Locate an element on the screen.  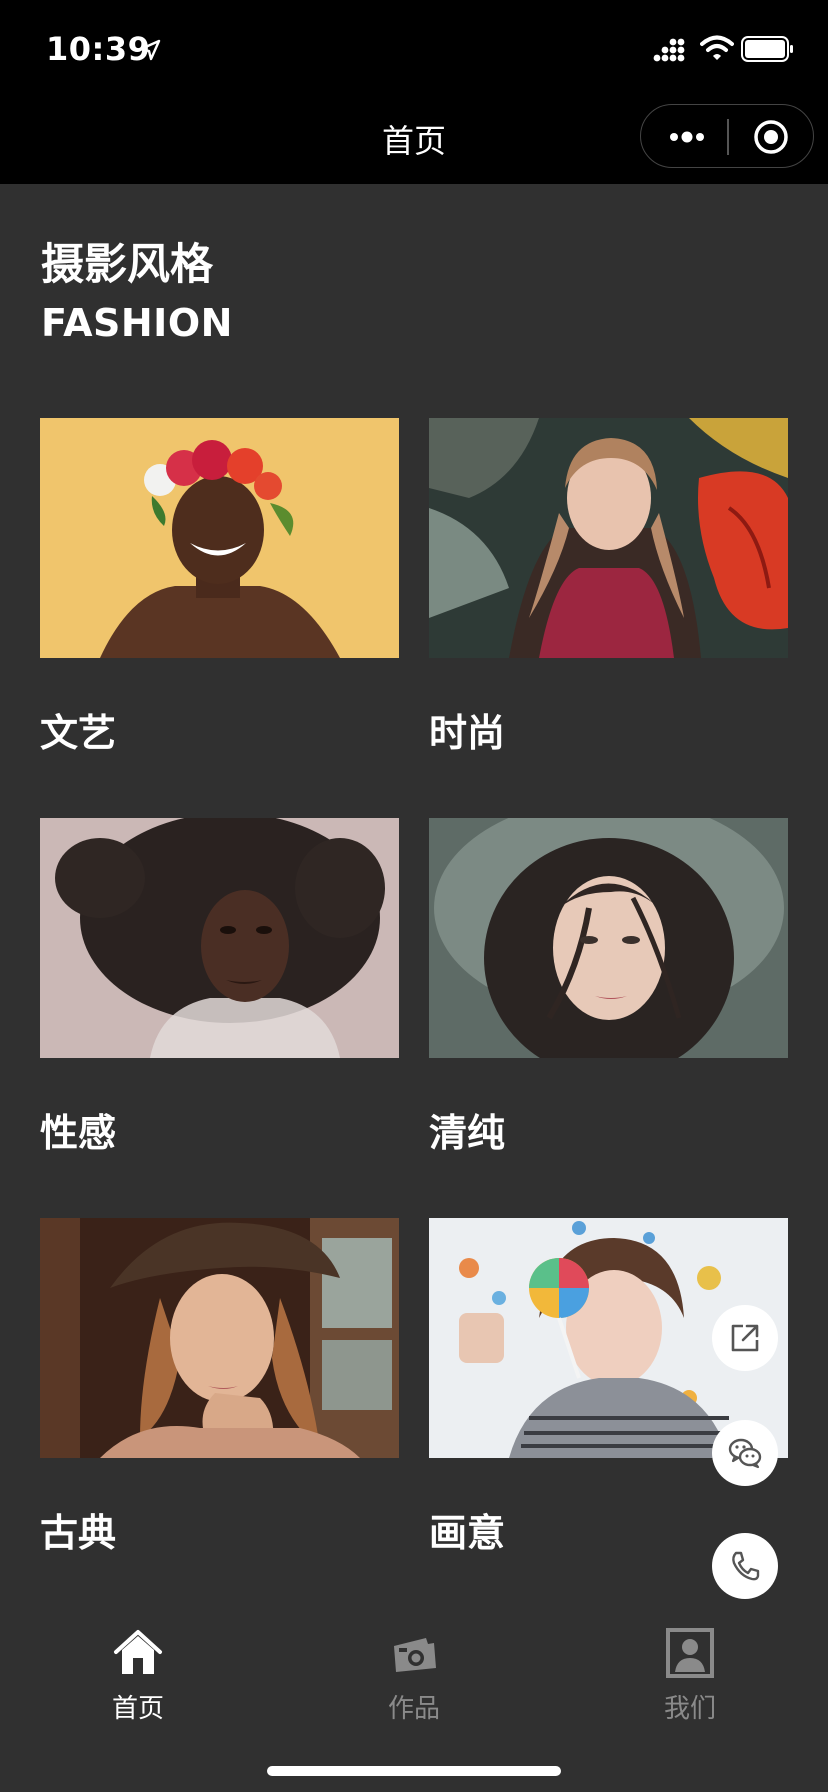
tab-about-us: 我们 is located at coordinates (690, 1676).